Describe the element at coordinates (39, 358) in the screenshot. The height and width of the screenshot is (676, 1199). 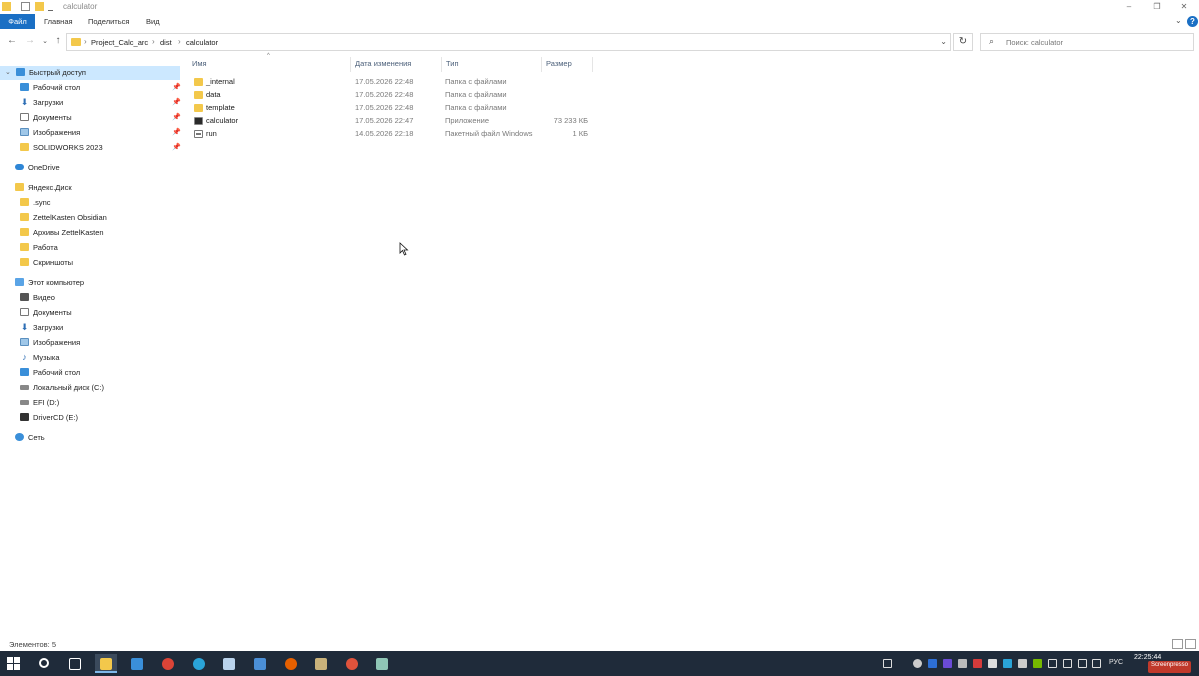
I see `sidebar-item-music: ♪ Музыка` at that location.